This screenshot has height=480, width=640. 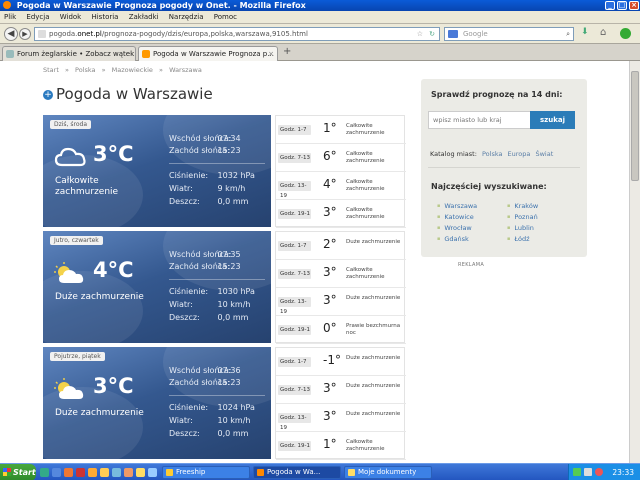 I want to click on quicklaunch-app-icon, so click(x=80, y=472).